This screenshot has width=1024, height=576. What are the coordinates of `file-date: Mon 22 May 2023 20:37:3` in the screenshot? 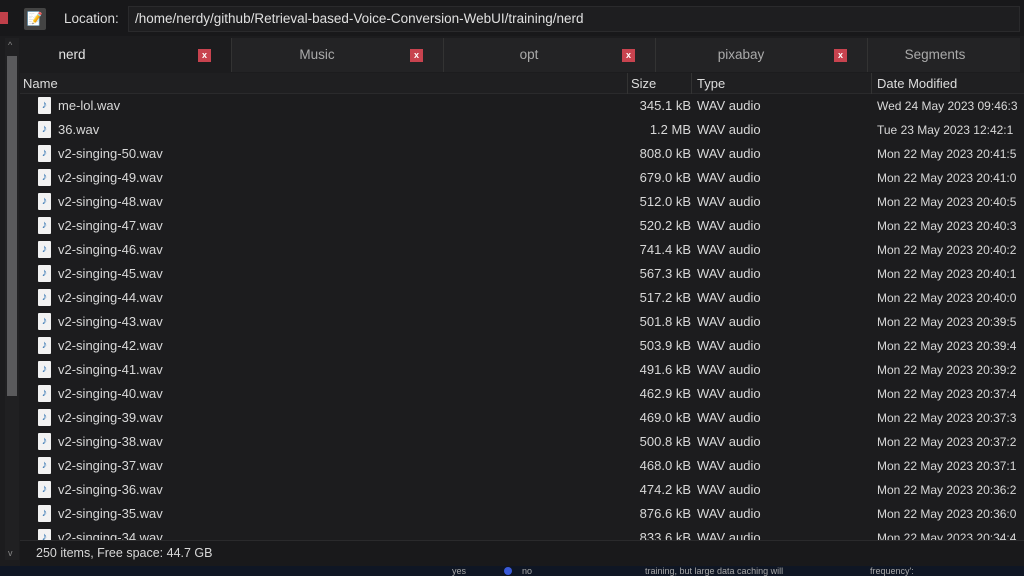 It's located at (947, 418).